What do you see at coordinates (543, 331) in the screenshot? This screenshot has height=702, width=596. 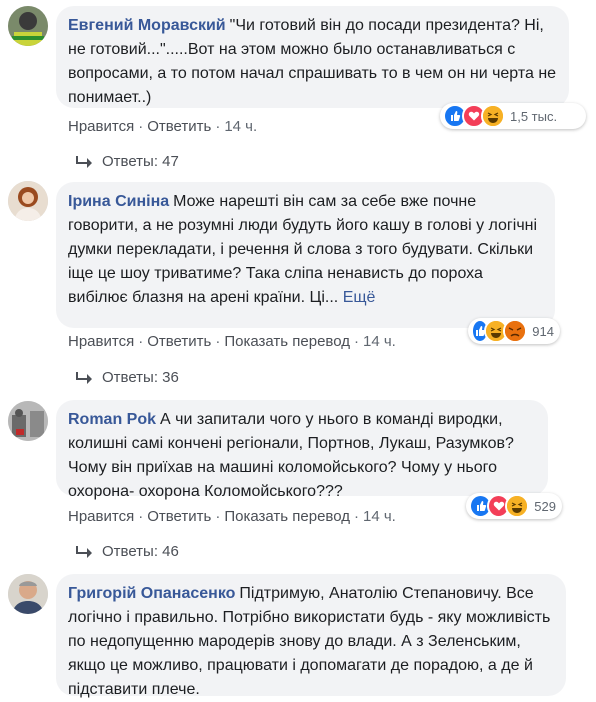 I see `reactions-count: 914` at bounding box center [543, 331].